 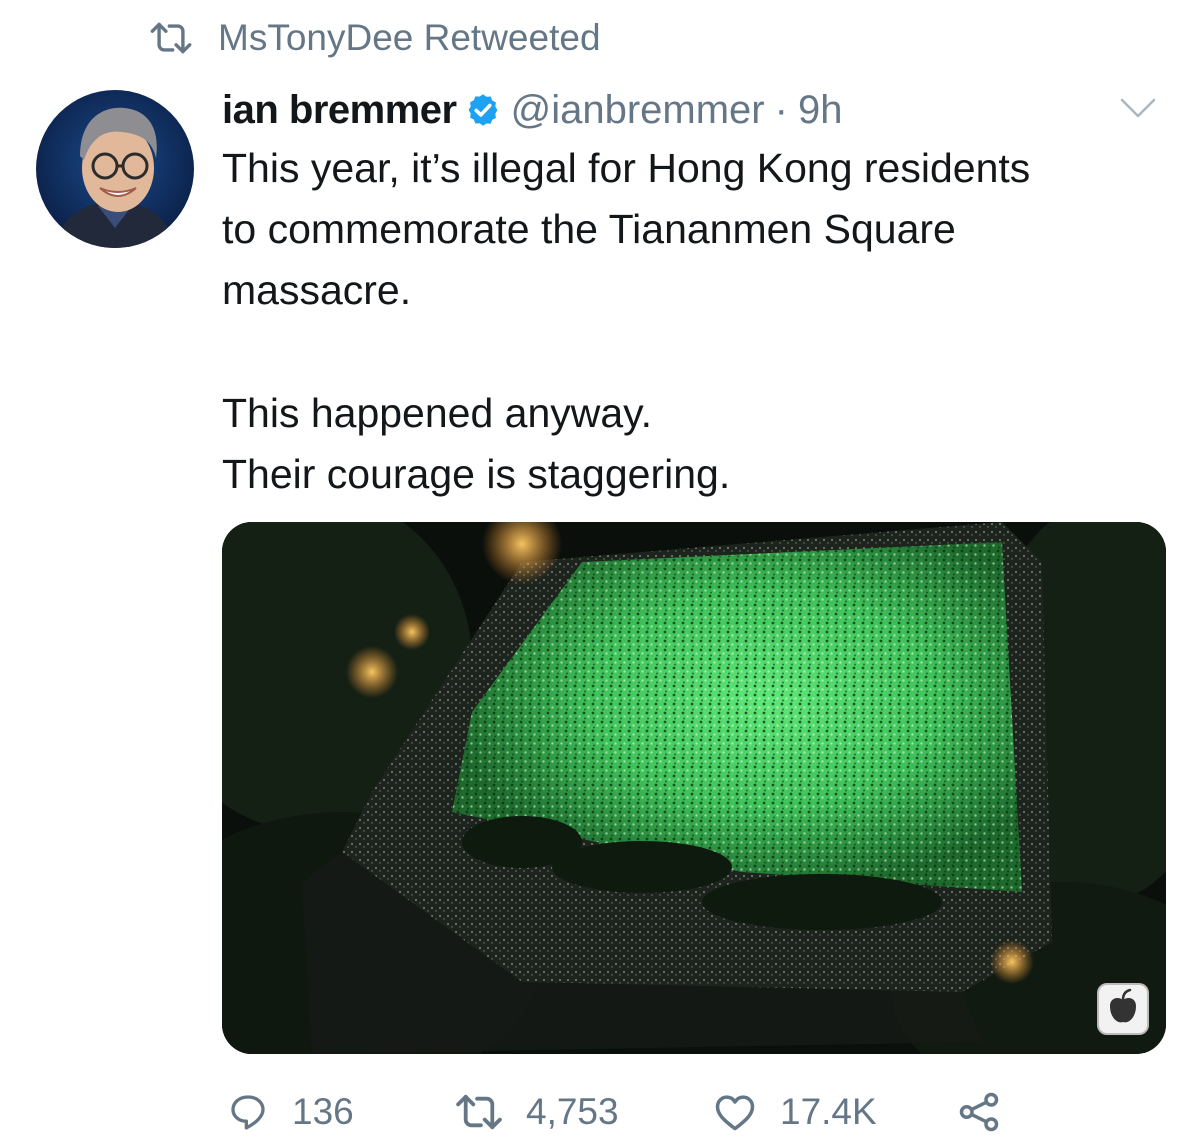 I want to click on apple-daily-logo-icon, so click(x=1123, y=1009).